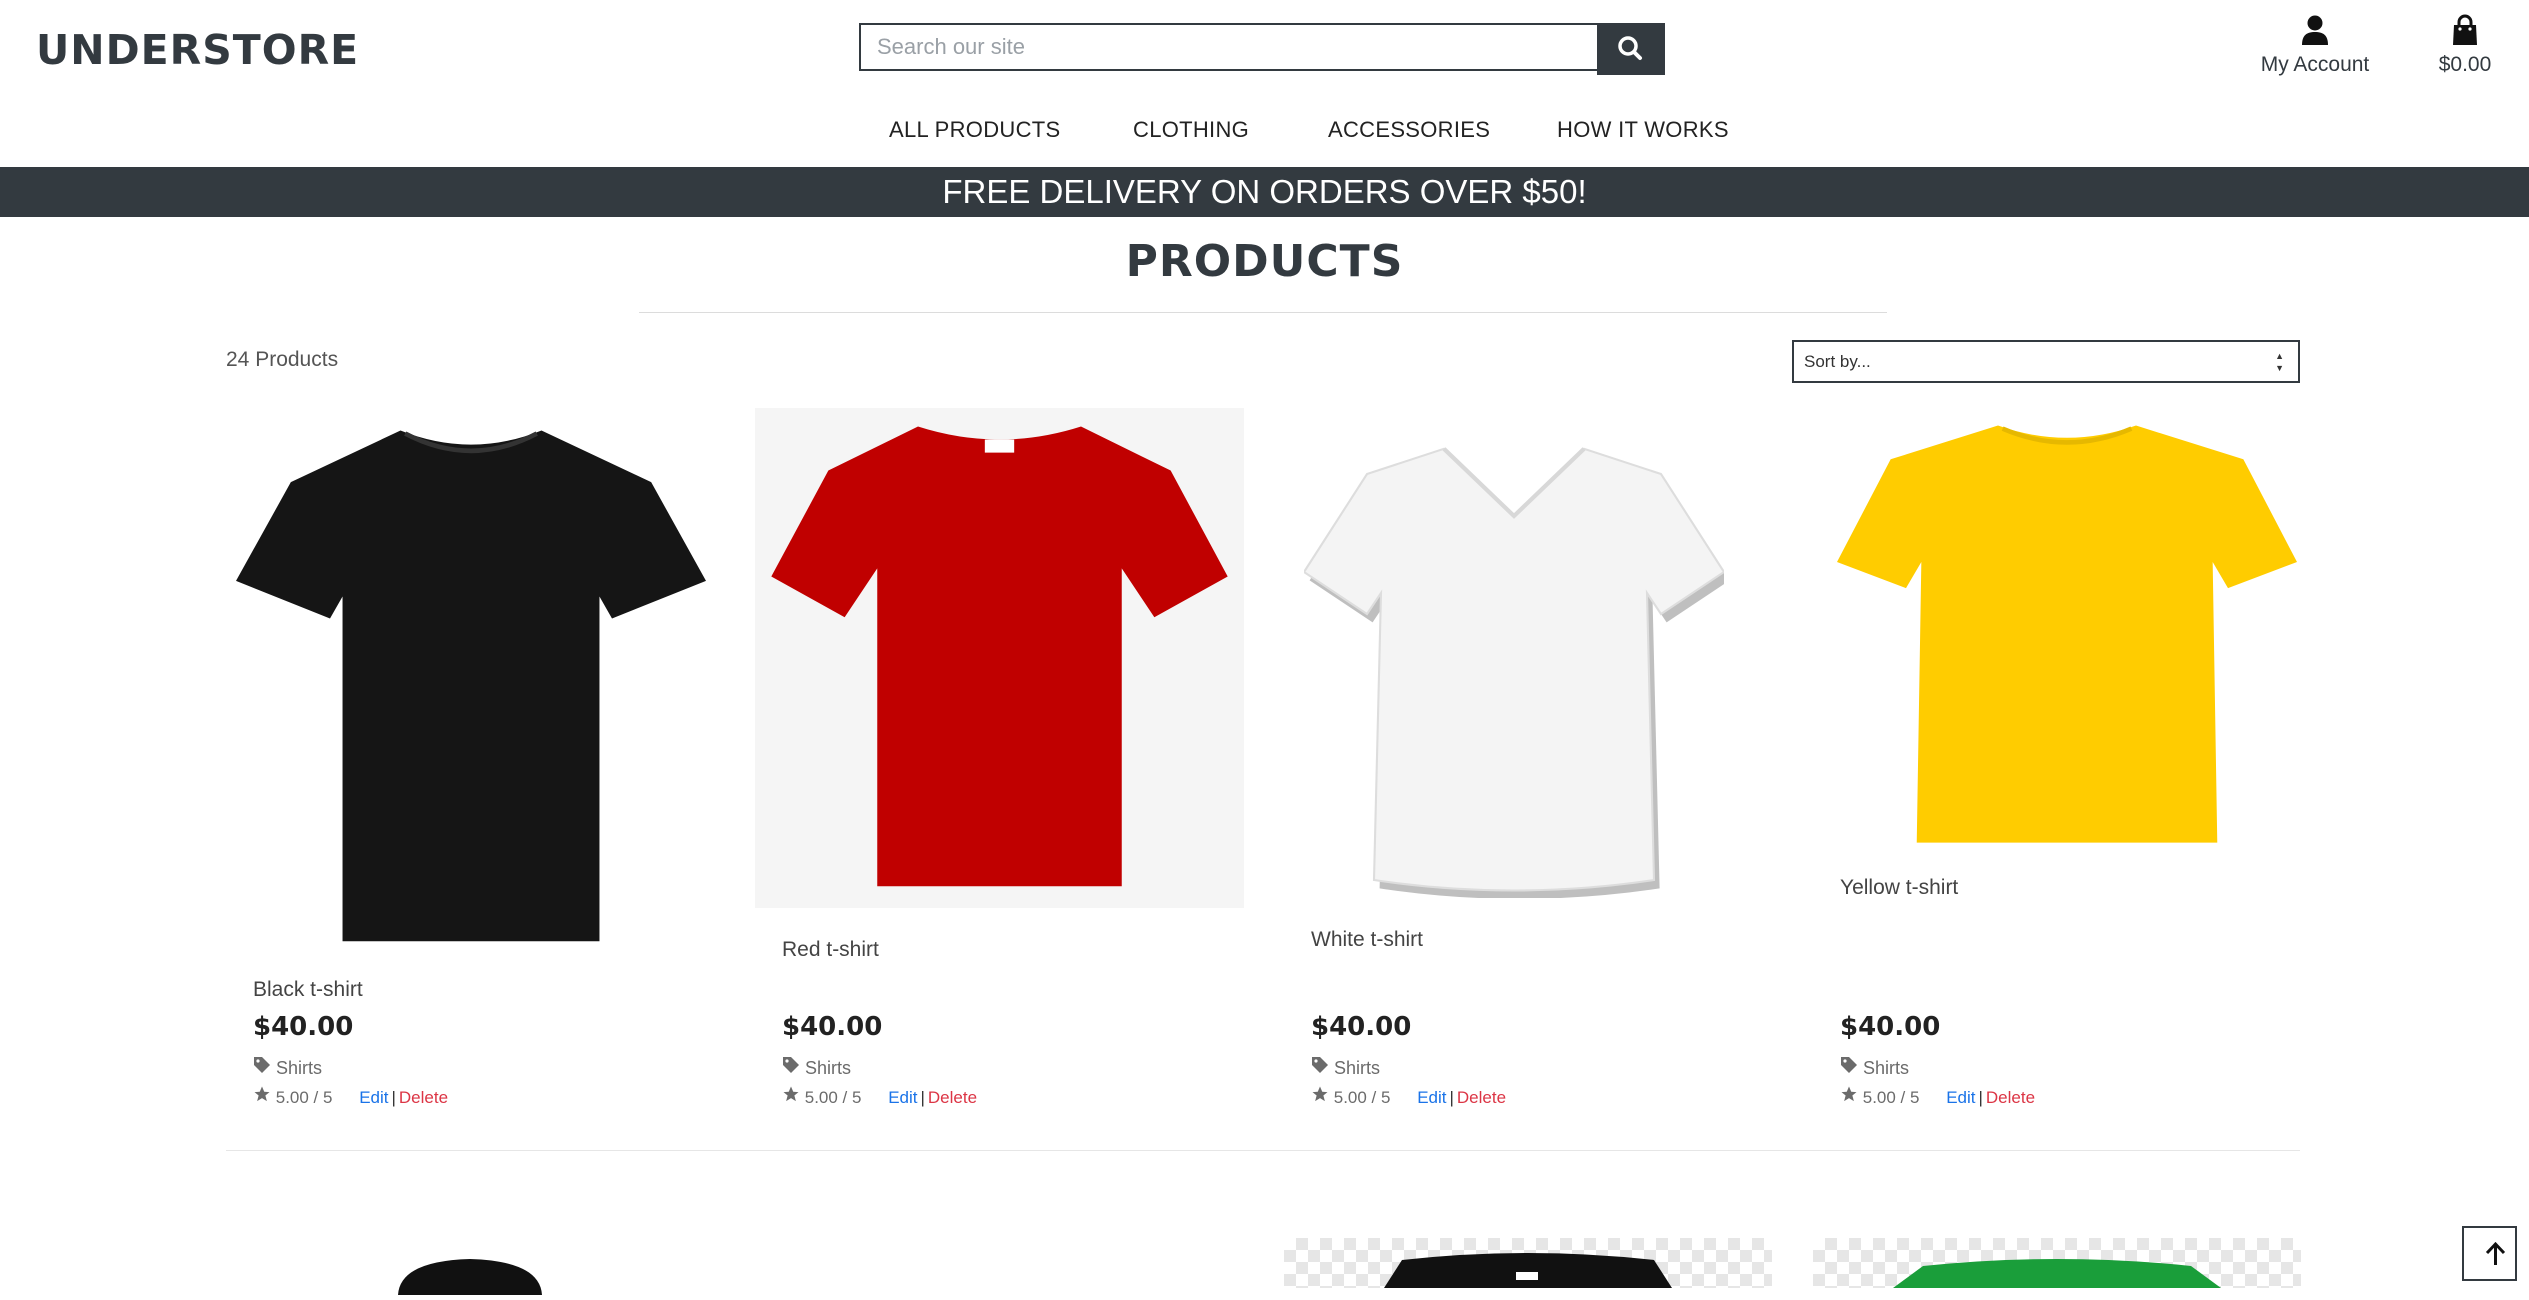 The width and height of the screenshot is (2529, 1300). I want to click on back-to-top-button, so click(2489, 1253).